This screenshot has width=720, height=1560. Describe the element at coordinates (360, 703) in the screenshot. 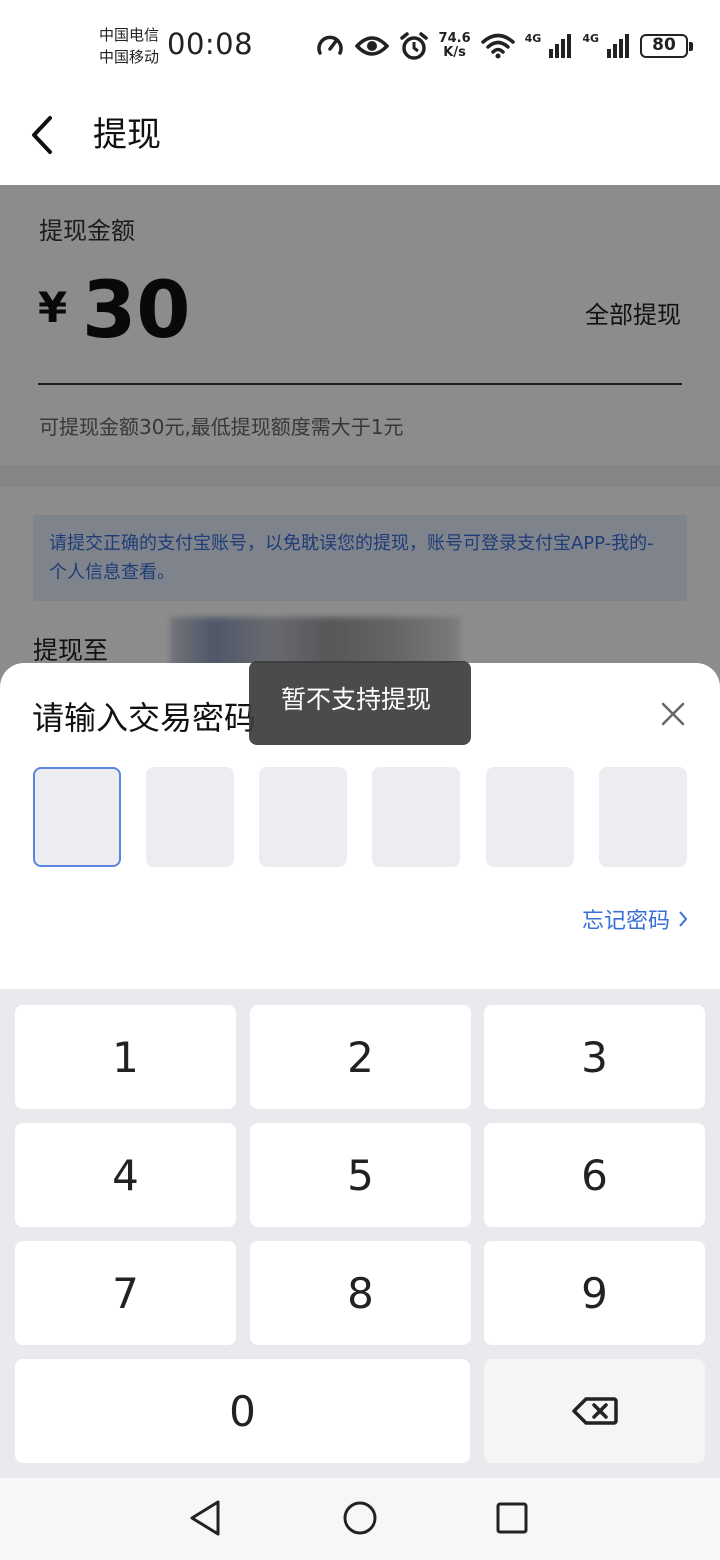

I see `toast-message: 暂不支持提现` at that location.